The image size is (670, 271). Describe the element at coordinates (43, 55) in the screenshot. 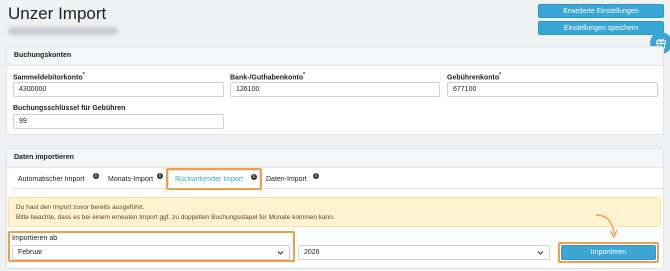

I see `accounts-title: Buchungskonten` at that location.